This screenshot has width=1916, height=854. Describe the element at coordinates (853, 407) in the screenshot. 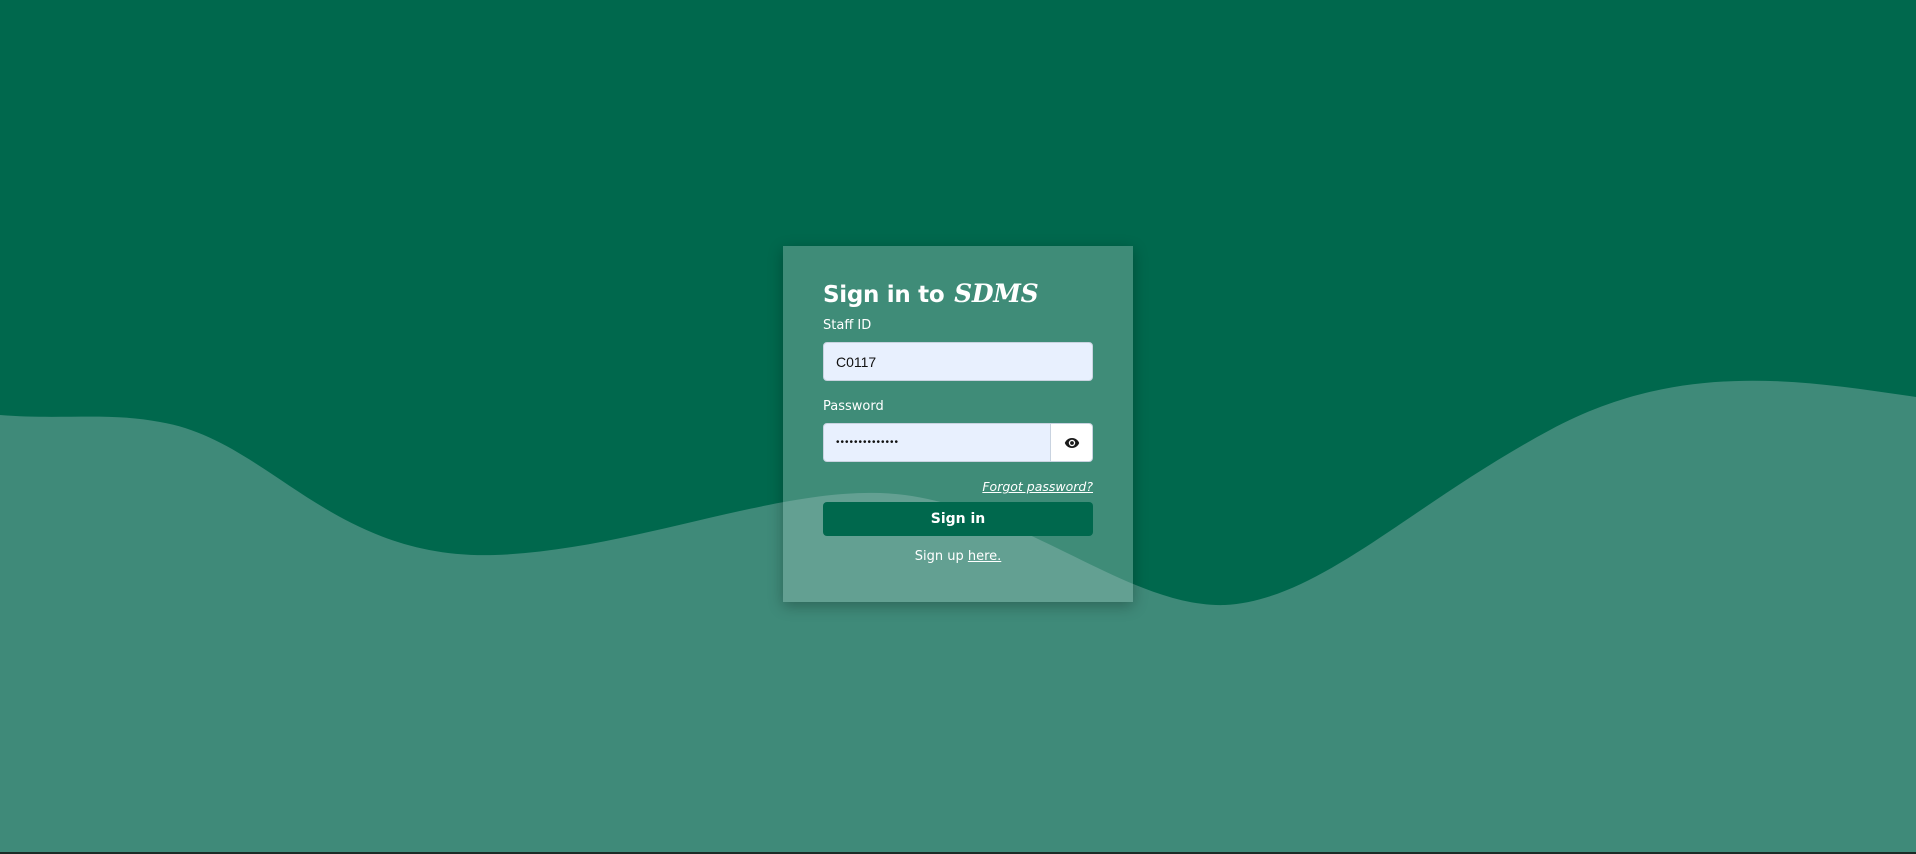

I see `password-label: Password` at that location.